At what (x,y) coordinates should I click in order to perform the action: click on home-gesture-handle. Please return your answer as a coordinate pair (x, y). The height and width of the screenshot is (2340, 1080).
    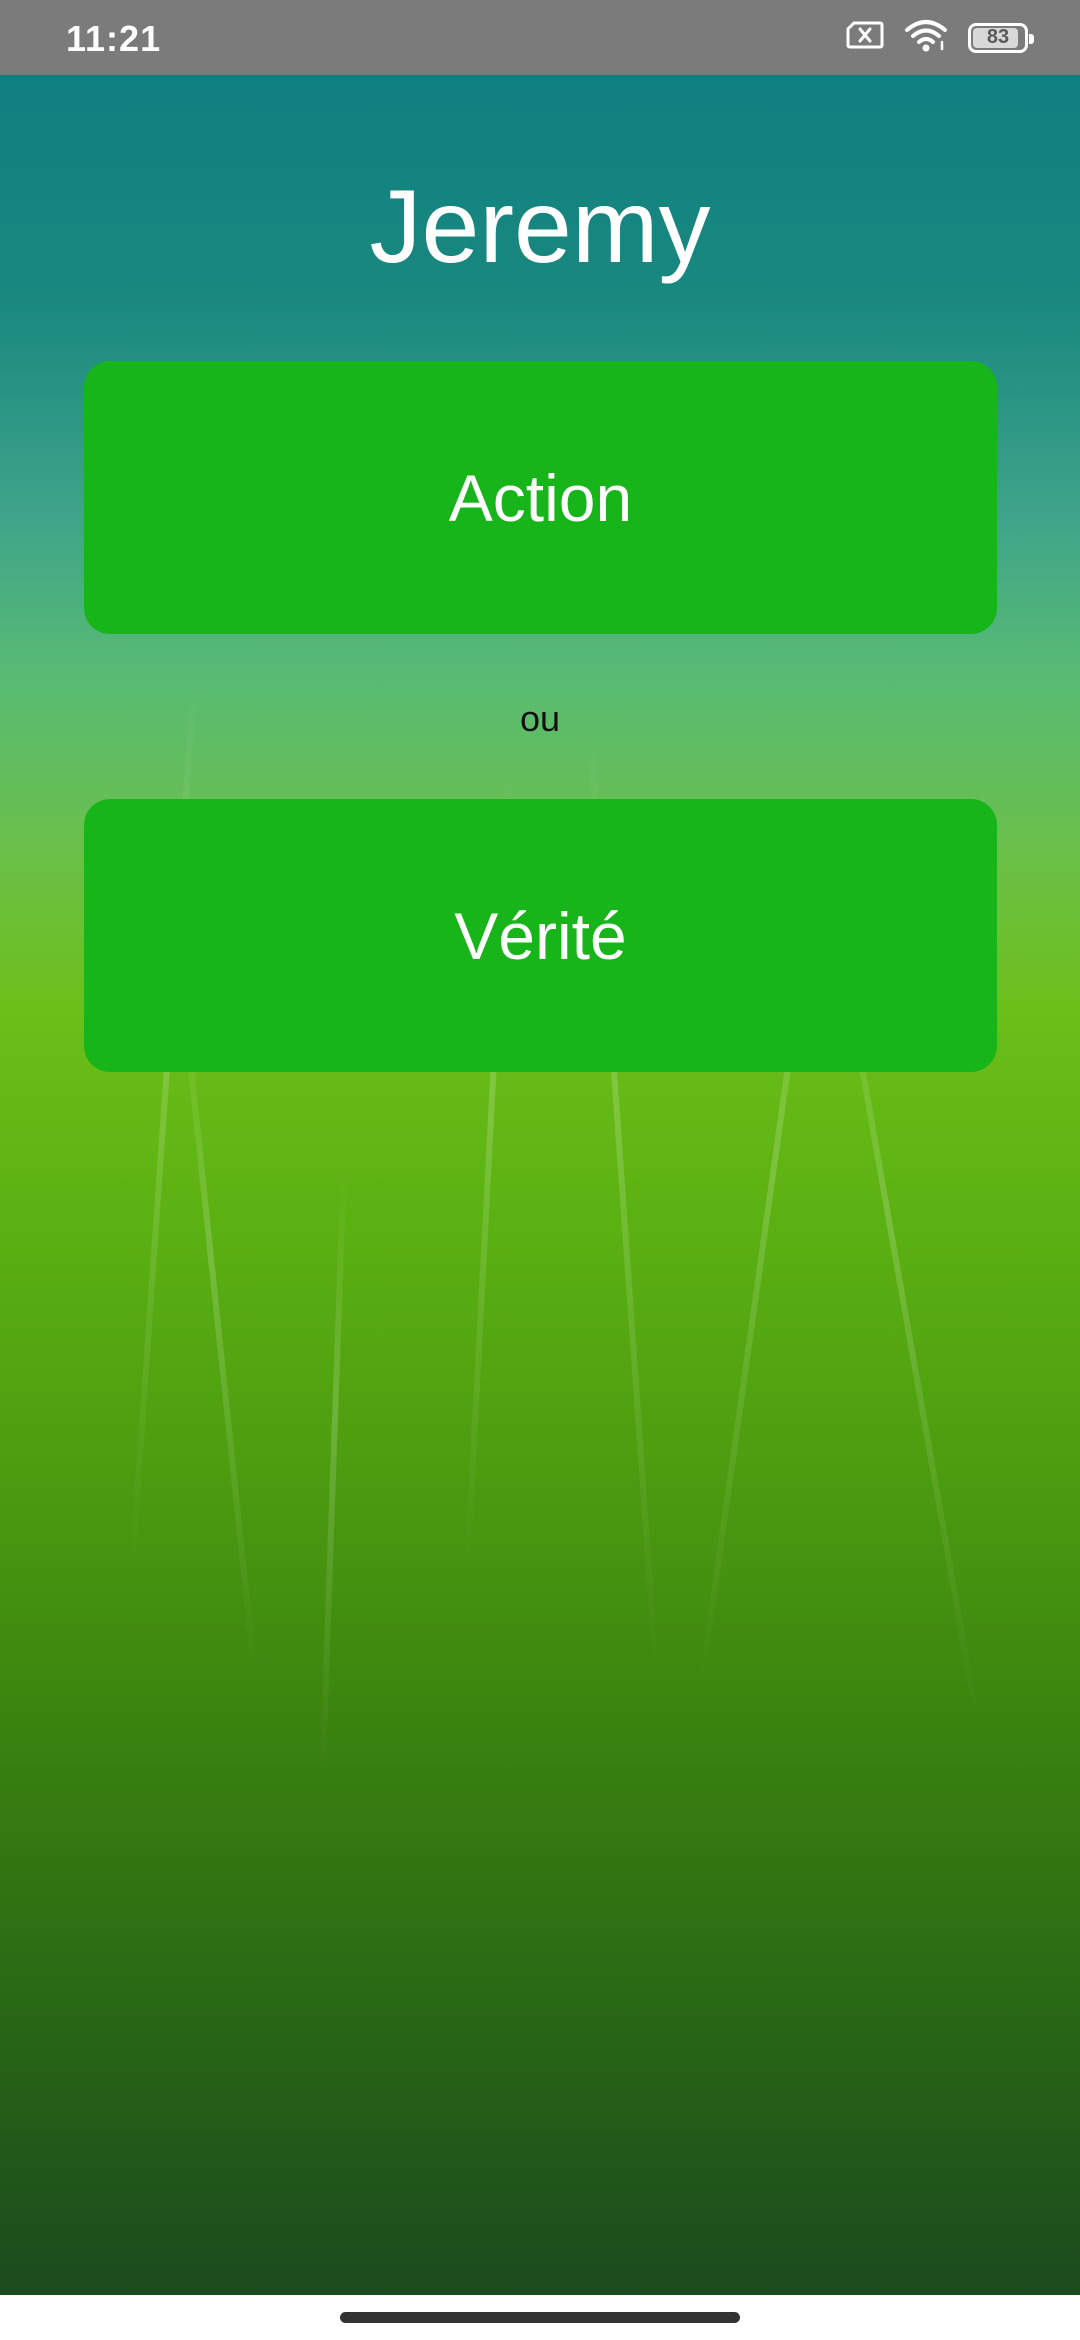
    Looking at the image, I should click on (540, 2317).